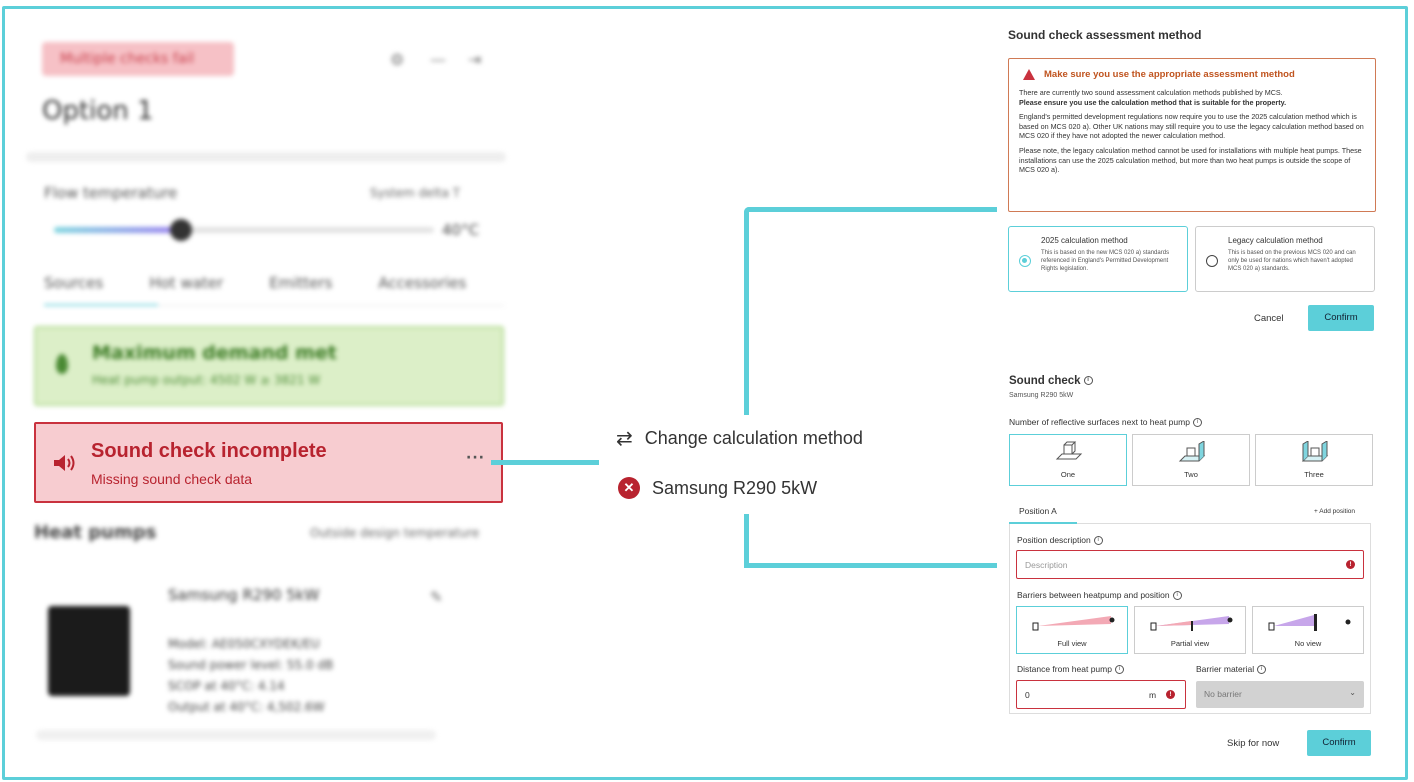  Describe the element at coordinates (1352, 692) in the screenshot. I see `chevron-down-icon: ⌄` at that location.